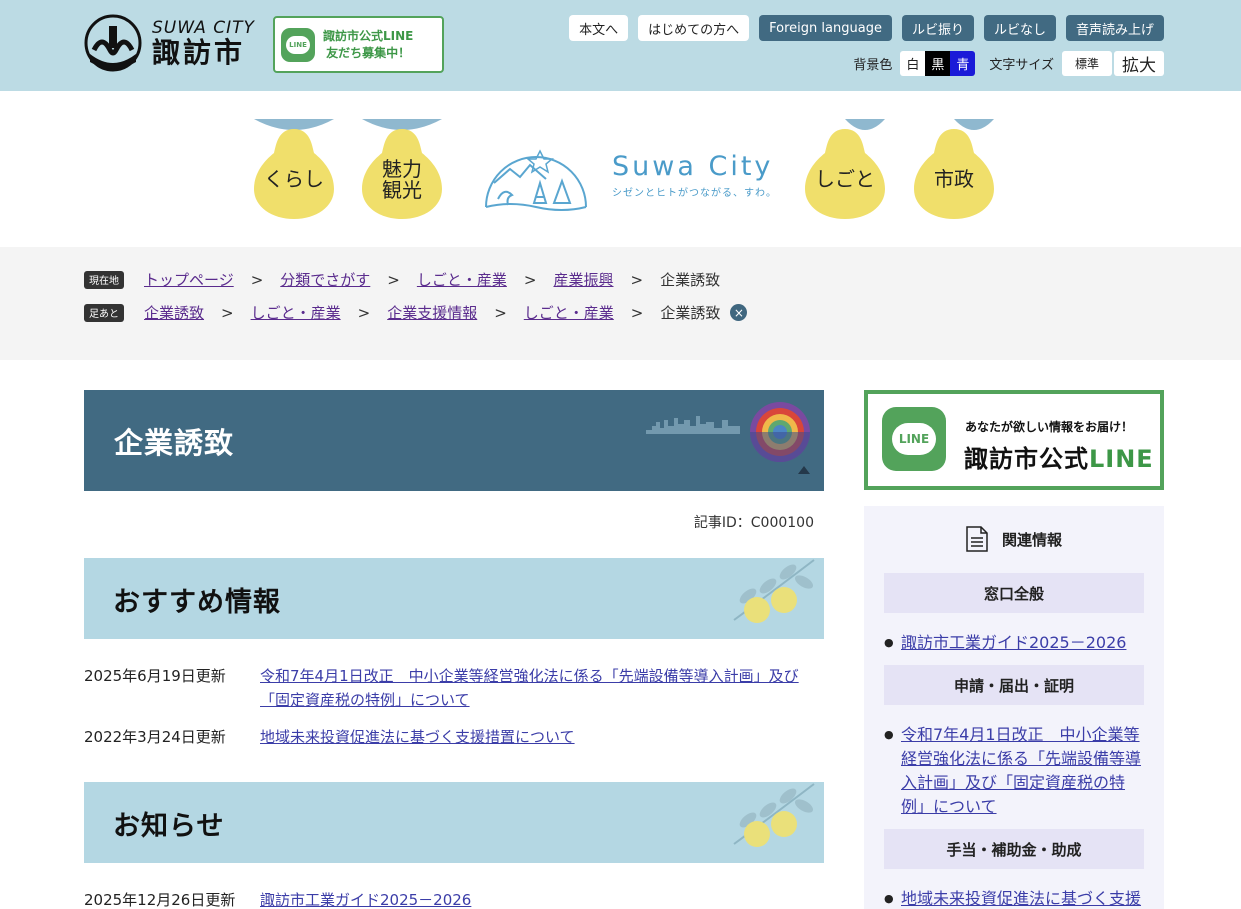  What do you see at coordinates (325, 279) in the screenshot?
I see `breadcrumb-link-category: 分類でさがす` at bounding box center [325, 279].